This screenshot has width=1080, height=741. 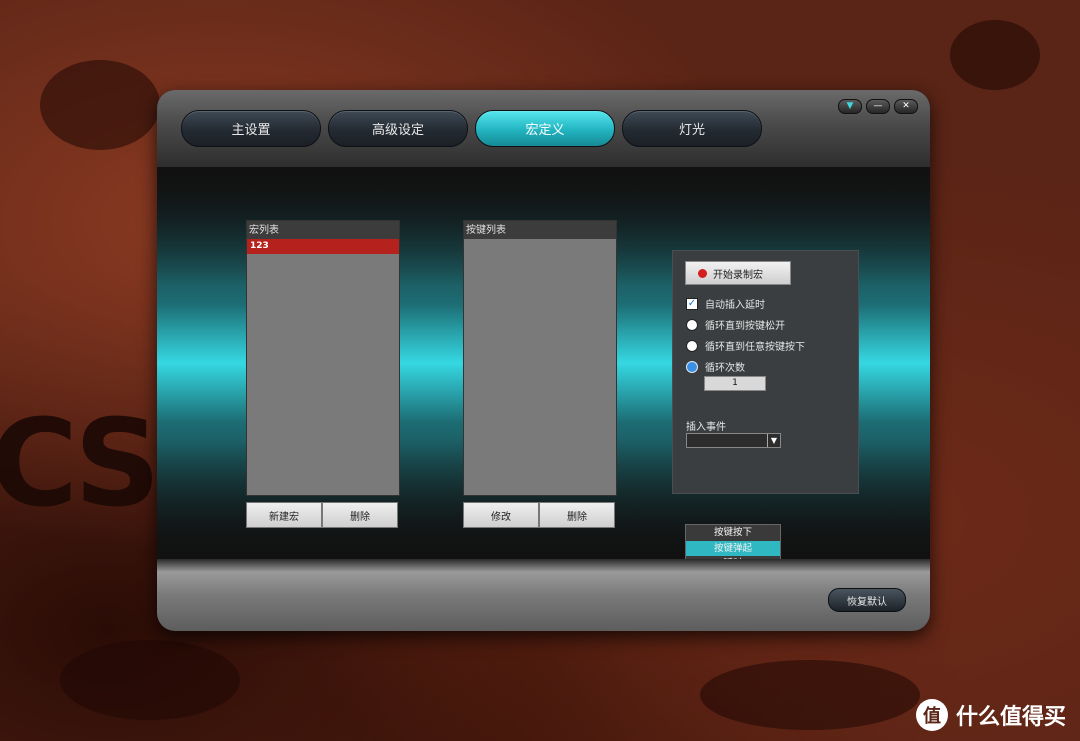 I want to click on minimize-button: —, so click(x=878, y=106).